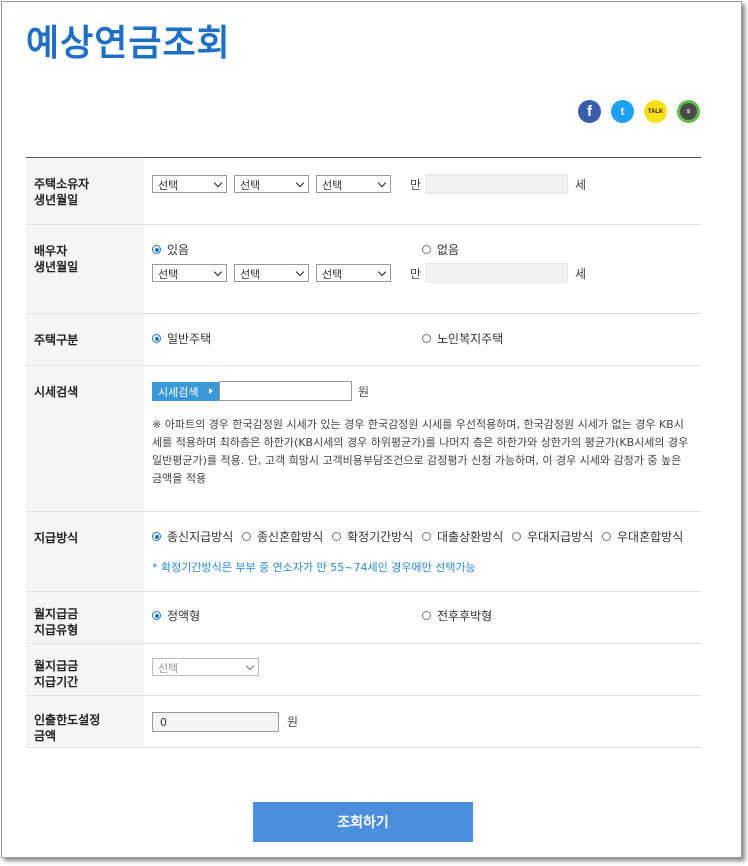 The width and height of the screenshot is (748, 866). I want to click on owner-day-select: 선택, so click(353, 184).